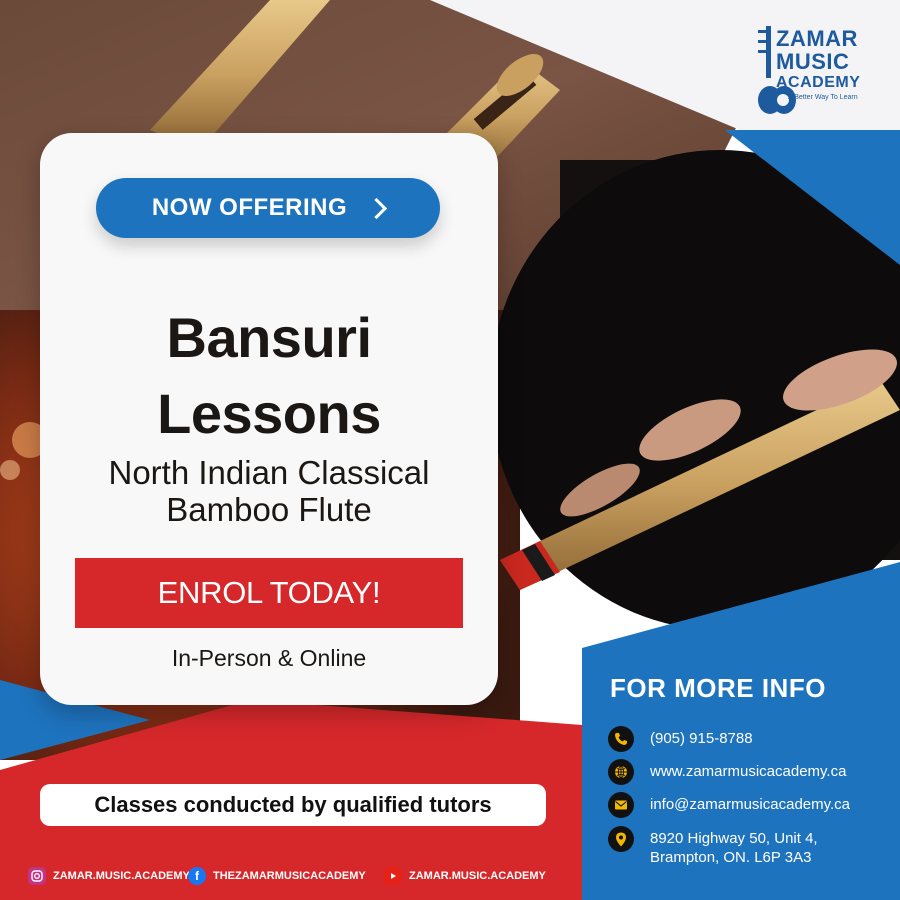 The width and height of the screenshot is (900, 900). I want to click on youtube-handle: ZAMAR.MUSIC.ACADEMY, so click(477, 876).